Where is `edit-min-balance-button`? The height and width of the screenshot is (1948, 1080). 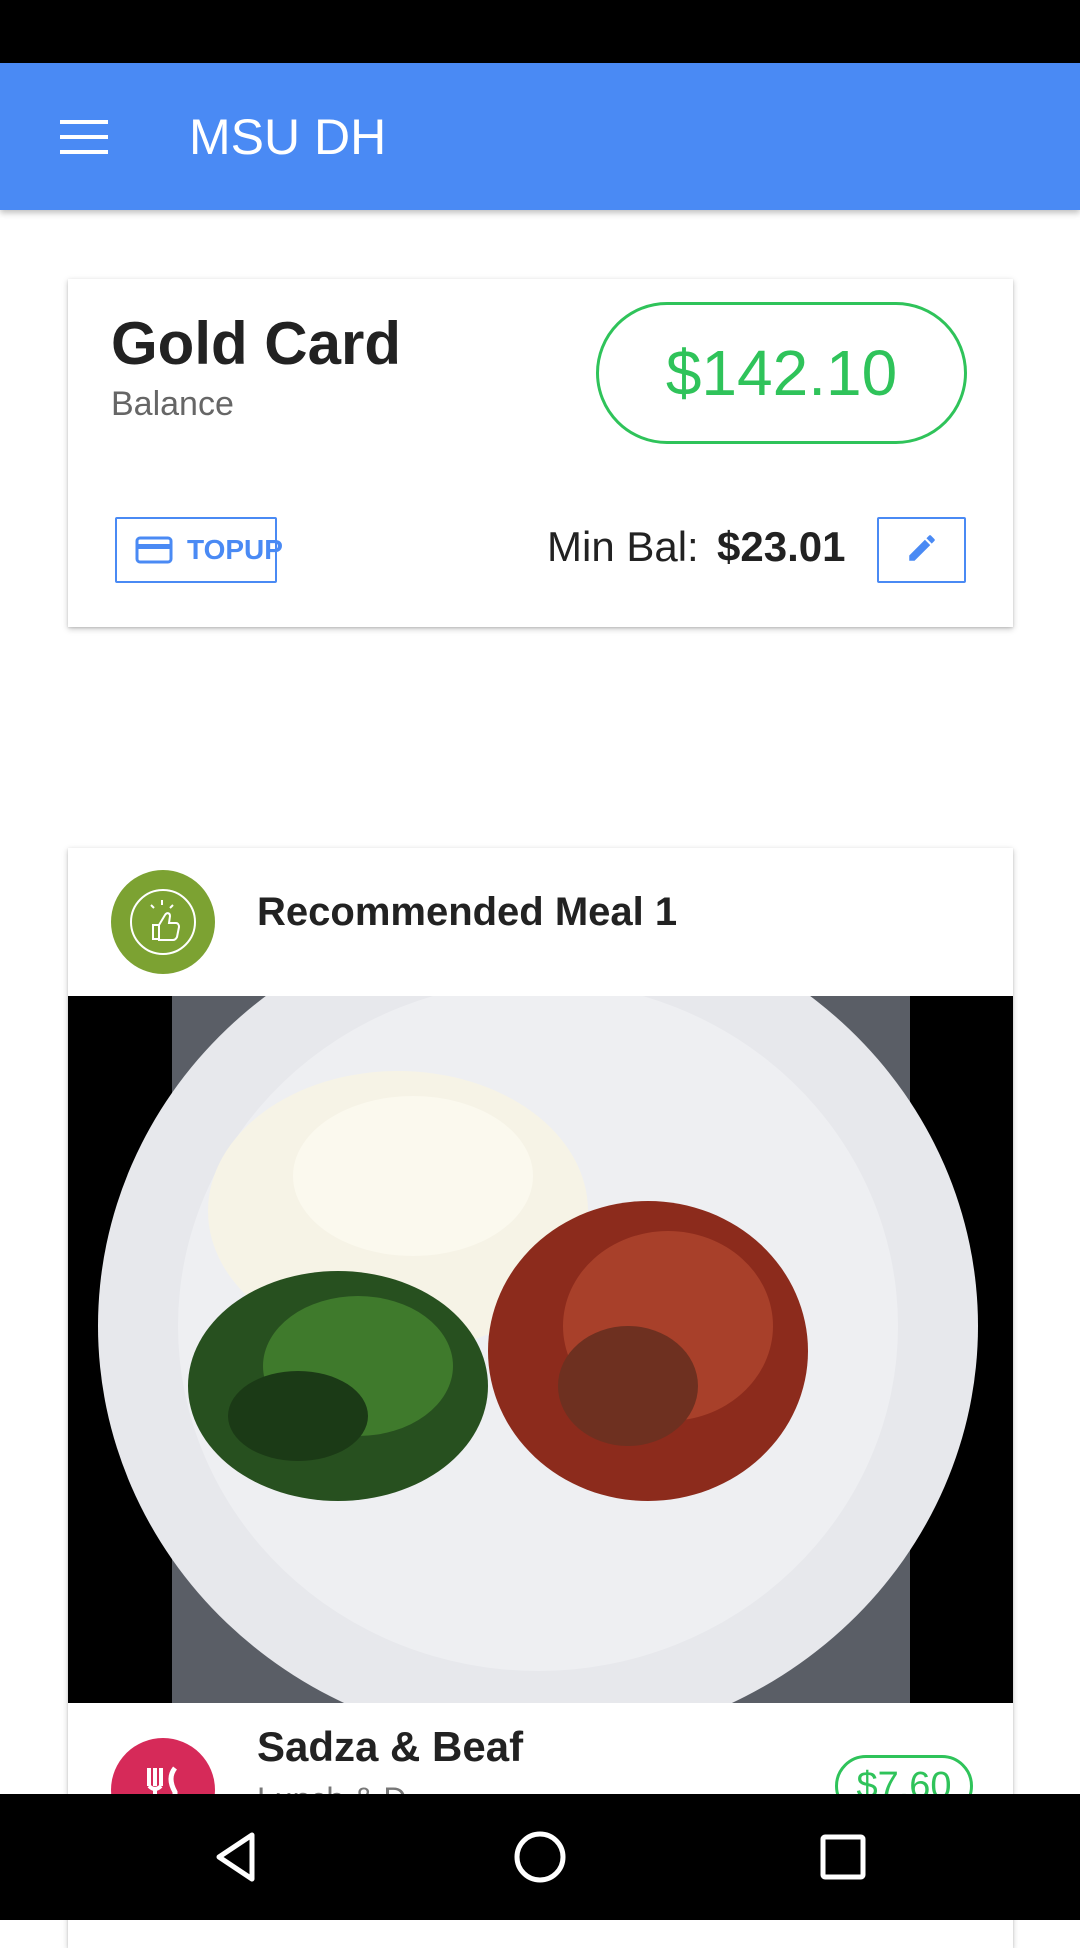 edit-min-balance-button is located at coordinates (921, 550).